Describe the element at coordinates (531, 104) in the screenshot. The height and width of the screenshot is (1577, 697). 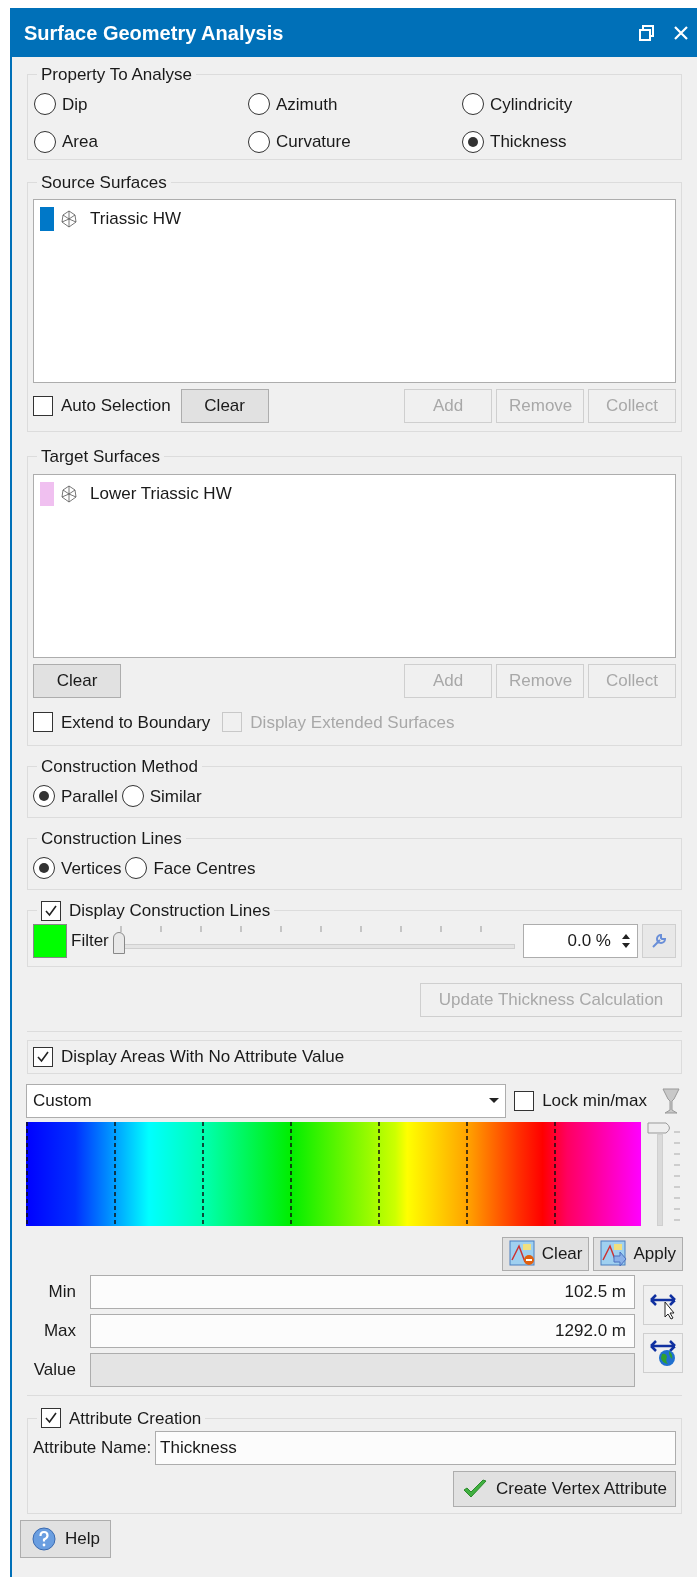
I see `radio-label: Cylindricity` at that location.